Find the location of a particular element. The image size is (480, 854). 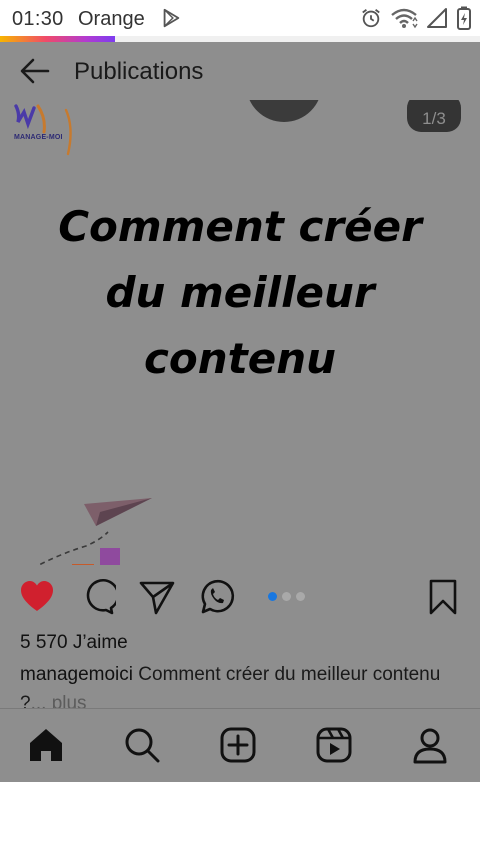

like-count: 5 570 J’aime is located at coordinates (74, 643).